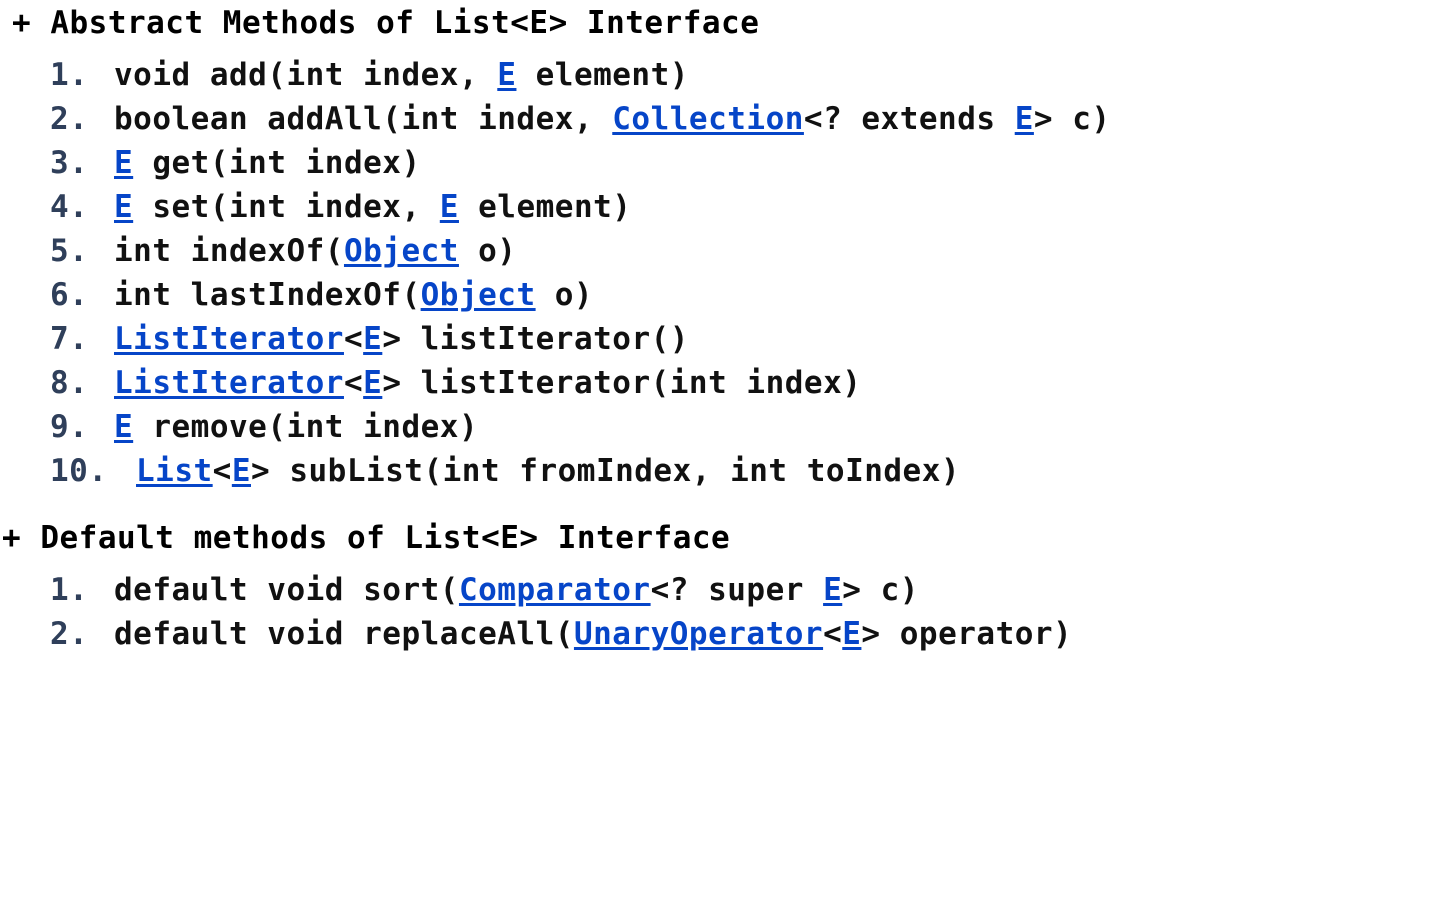 Image resolution: width=1440 pixels, height=900 pixels. I want to click on method-item: 4. E set(int index, E element), so click(580, 207).